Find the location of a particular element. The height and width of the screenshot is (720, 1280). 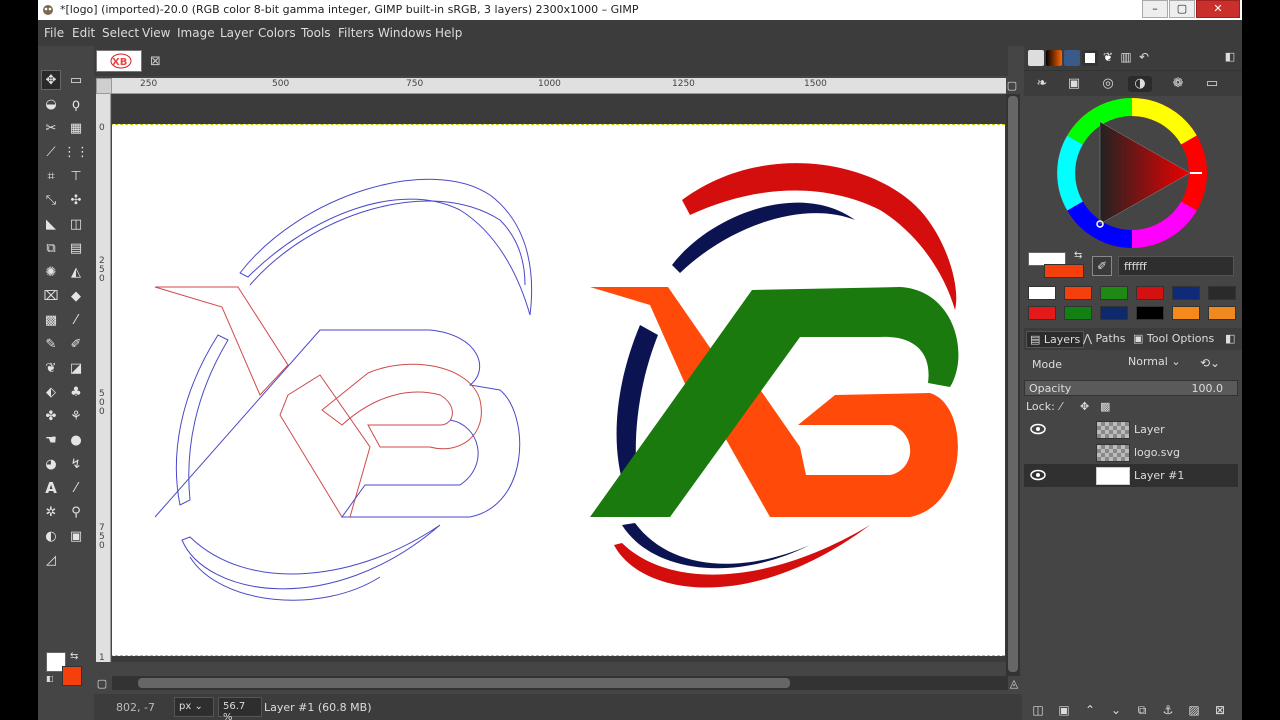

new-layer-icon: ◫ is located at coordinates (1038, 710).